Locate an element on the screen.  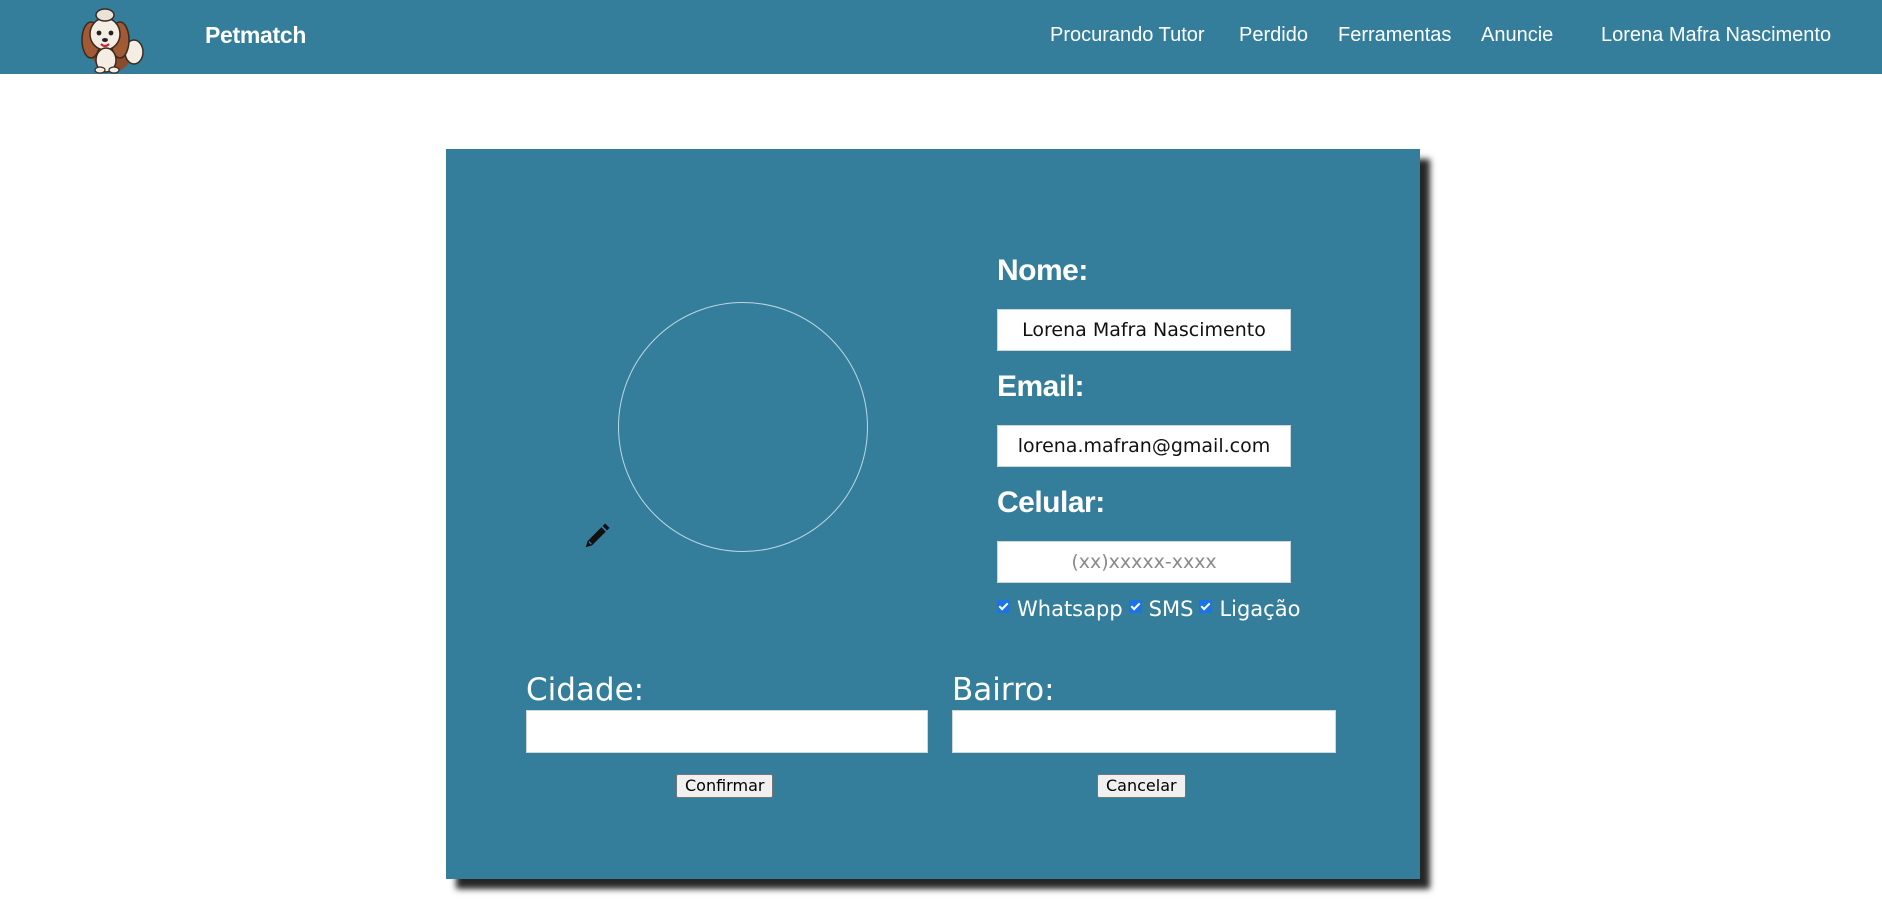
brand-name: Petmatch is located at coordinates (255, 35).